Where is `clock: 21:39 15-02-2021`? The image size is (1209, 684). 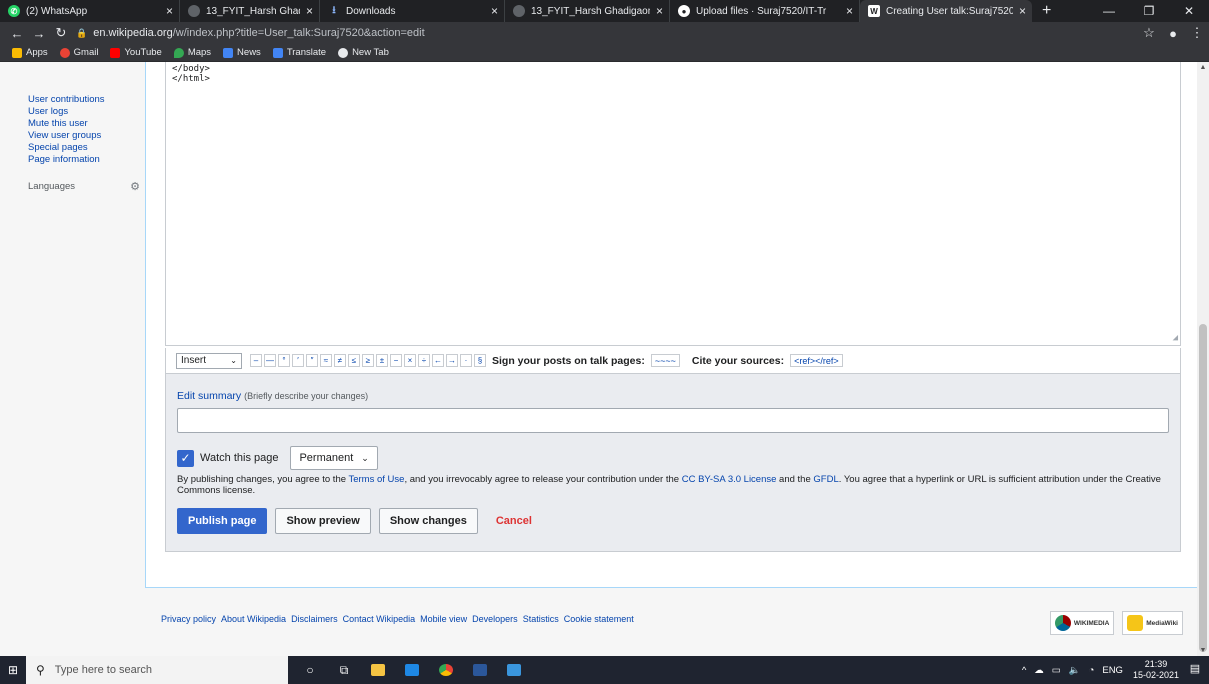 clock: 21:39 15-02-2021 is located at coordinates (1156, 670).